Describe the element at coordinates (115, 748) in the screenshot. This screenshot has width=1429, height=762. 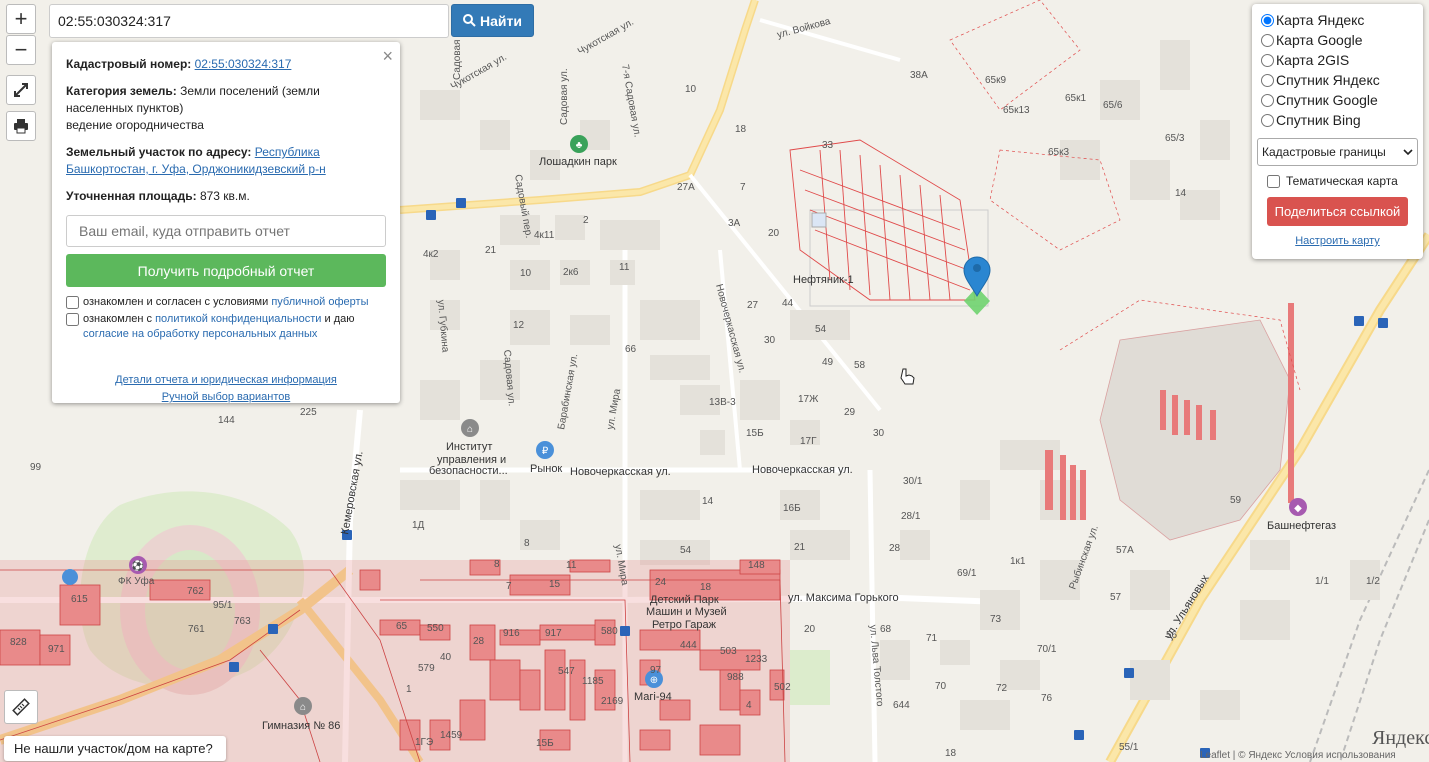
I see `not-found-button: Не нашли участок/дом на карте?` at that location.